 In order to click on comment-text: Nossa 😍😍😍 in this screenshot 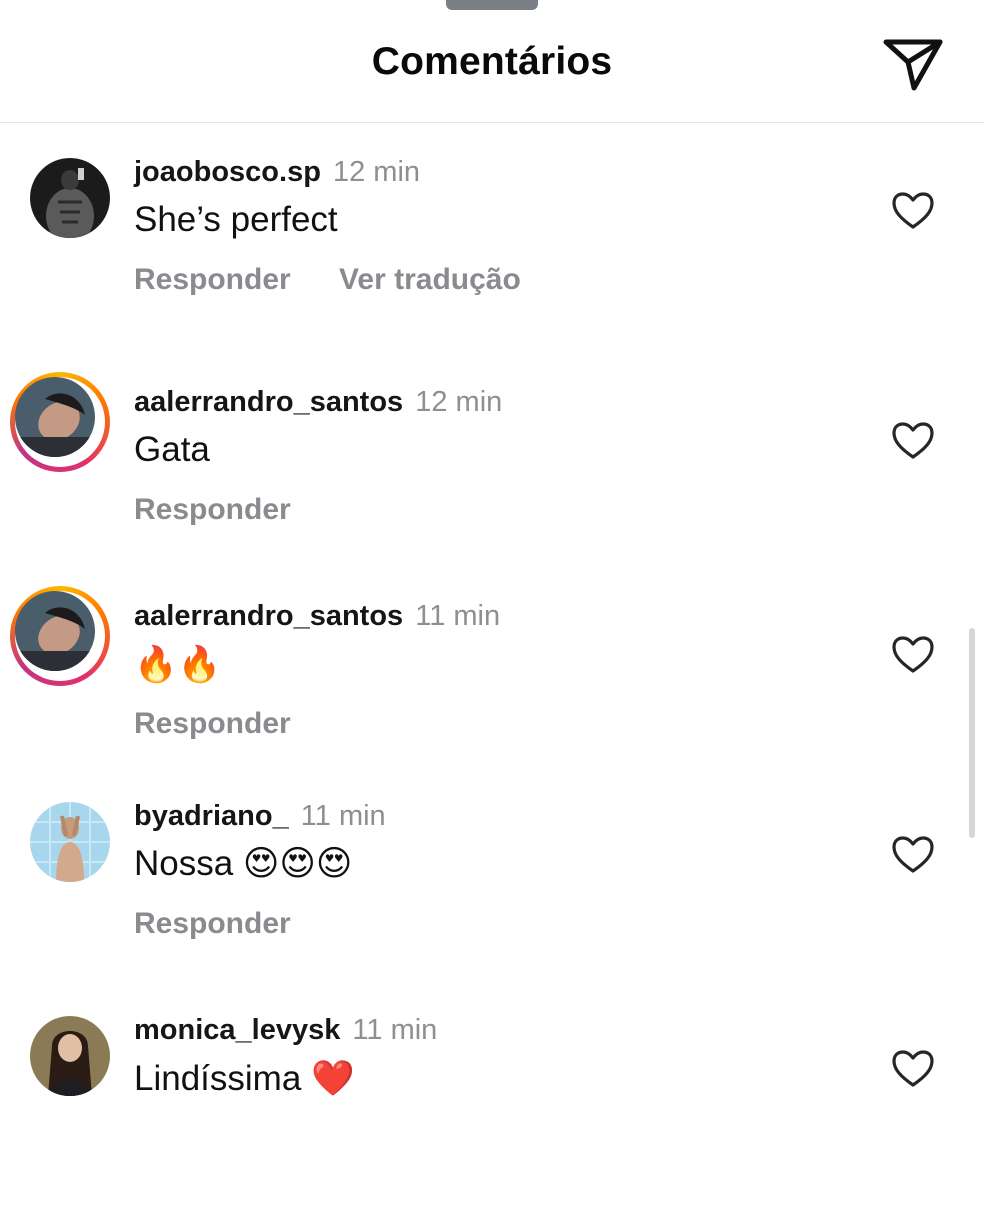, I will do `click(243, 863)`.